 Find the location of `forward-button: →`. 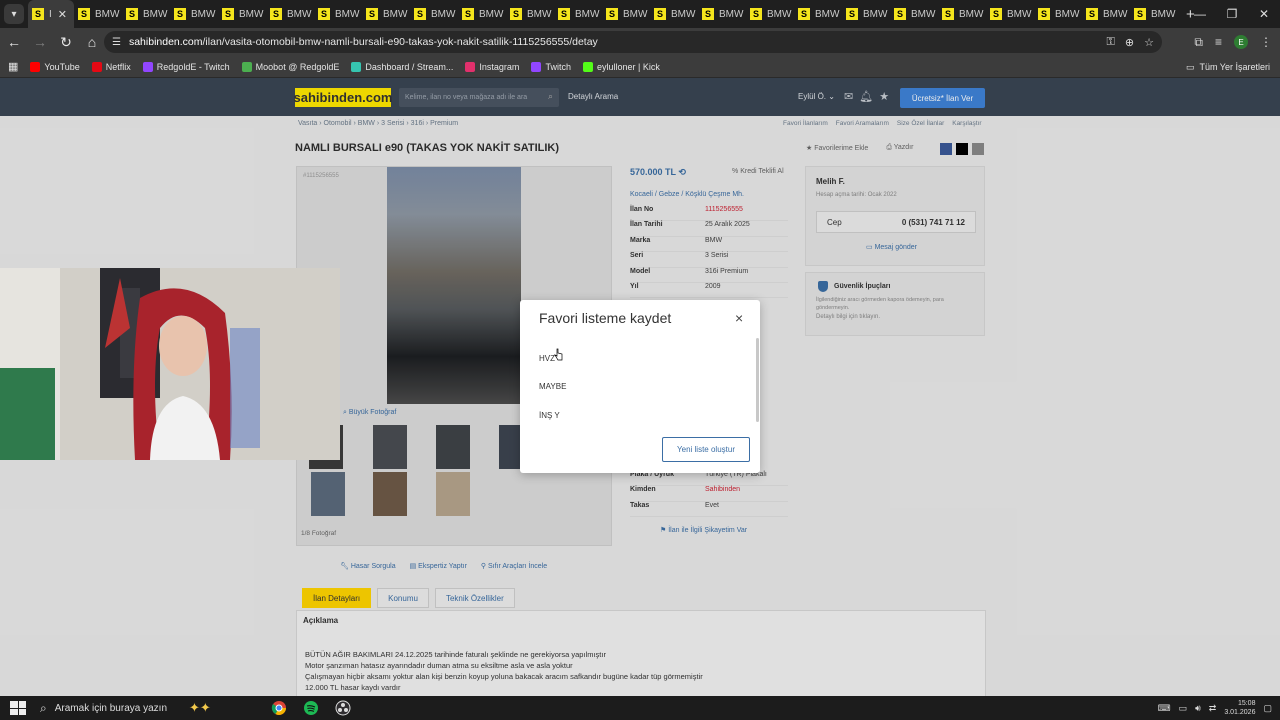

forward-button: → is located at coordinates (40, 42).